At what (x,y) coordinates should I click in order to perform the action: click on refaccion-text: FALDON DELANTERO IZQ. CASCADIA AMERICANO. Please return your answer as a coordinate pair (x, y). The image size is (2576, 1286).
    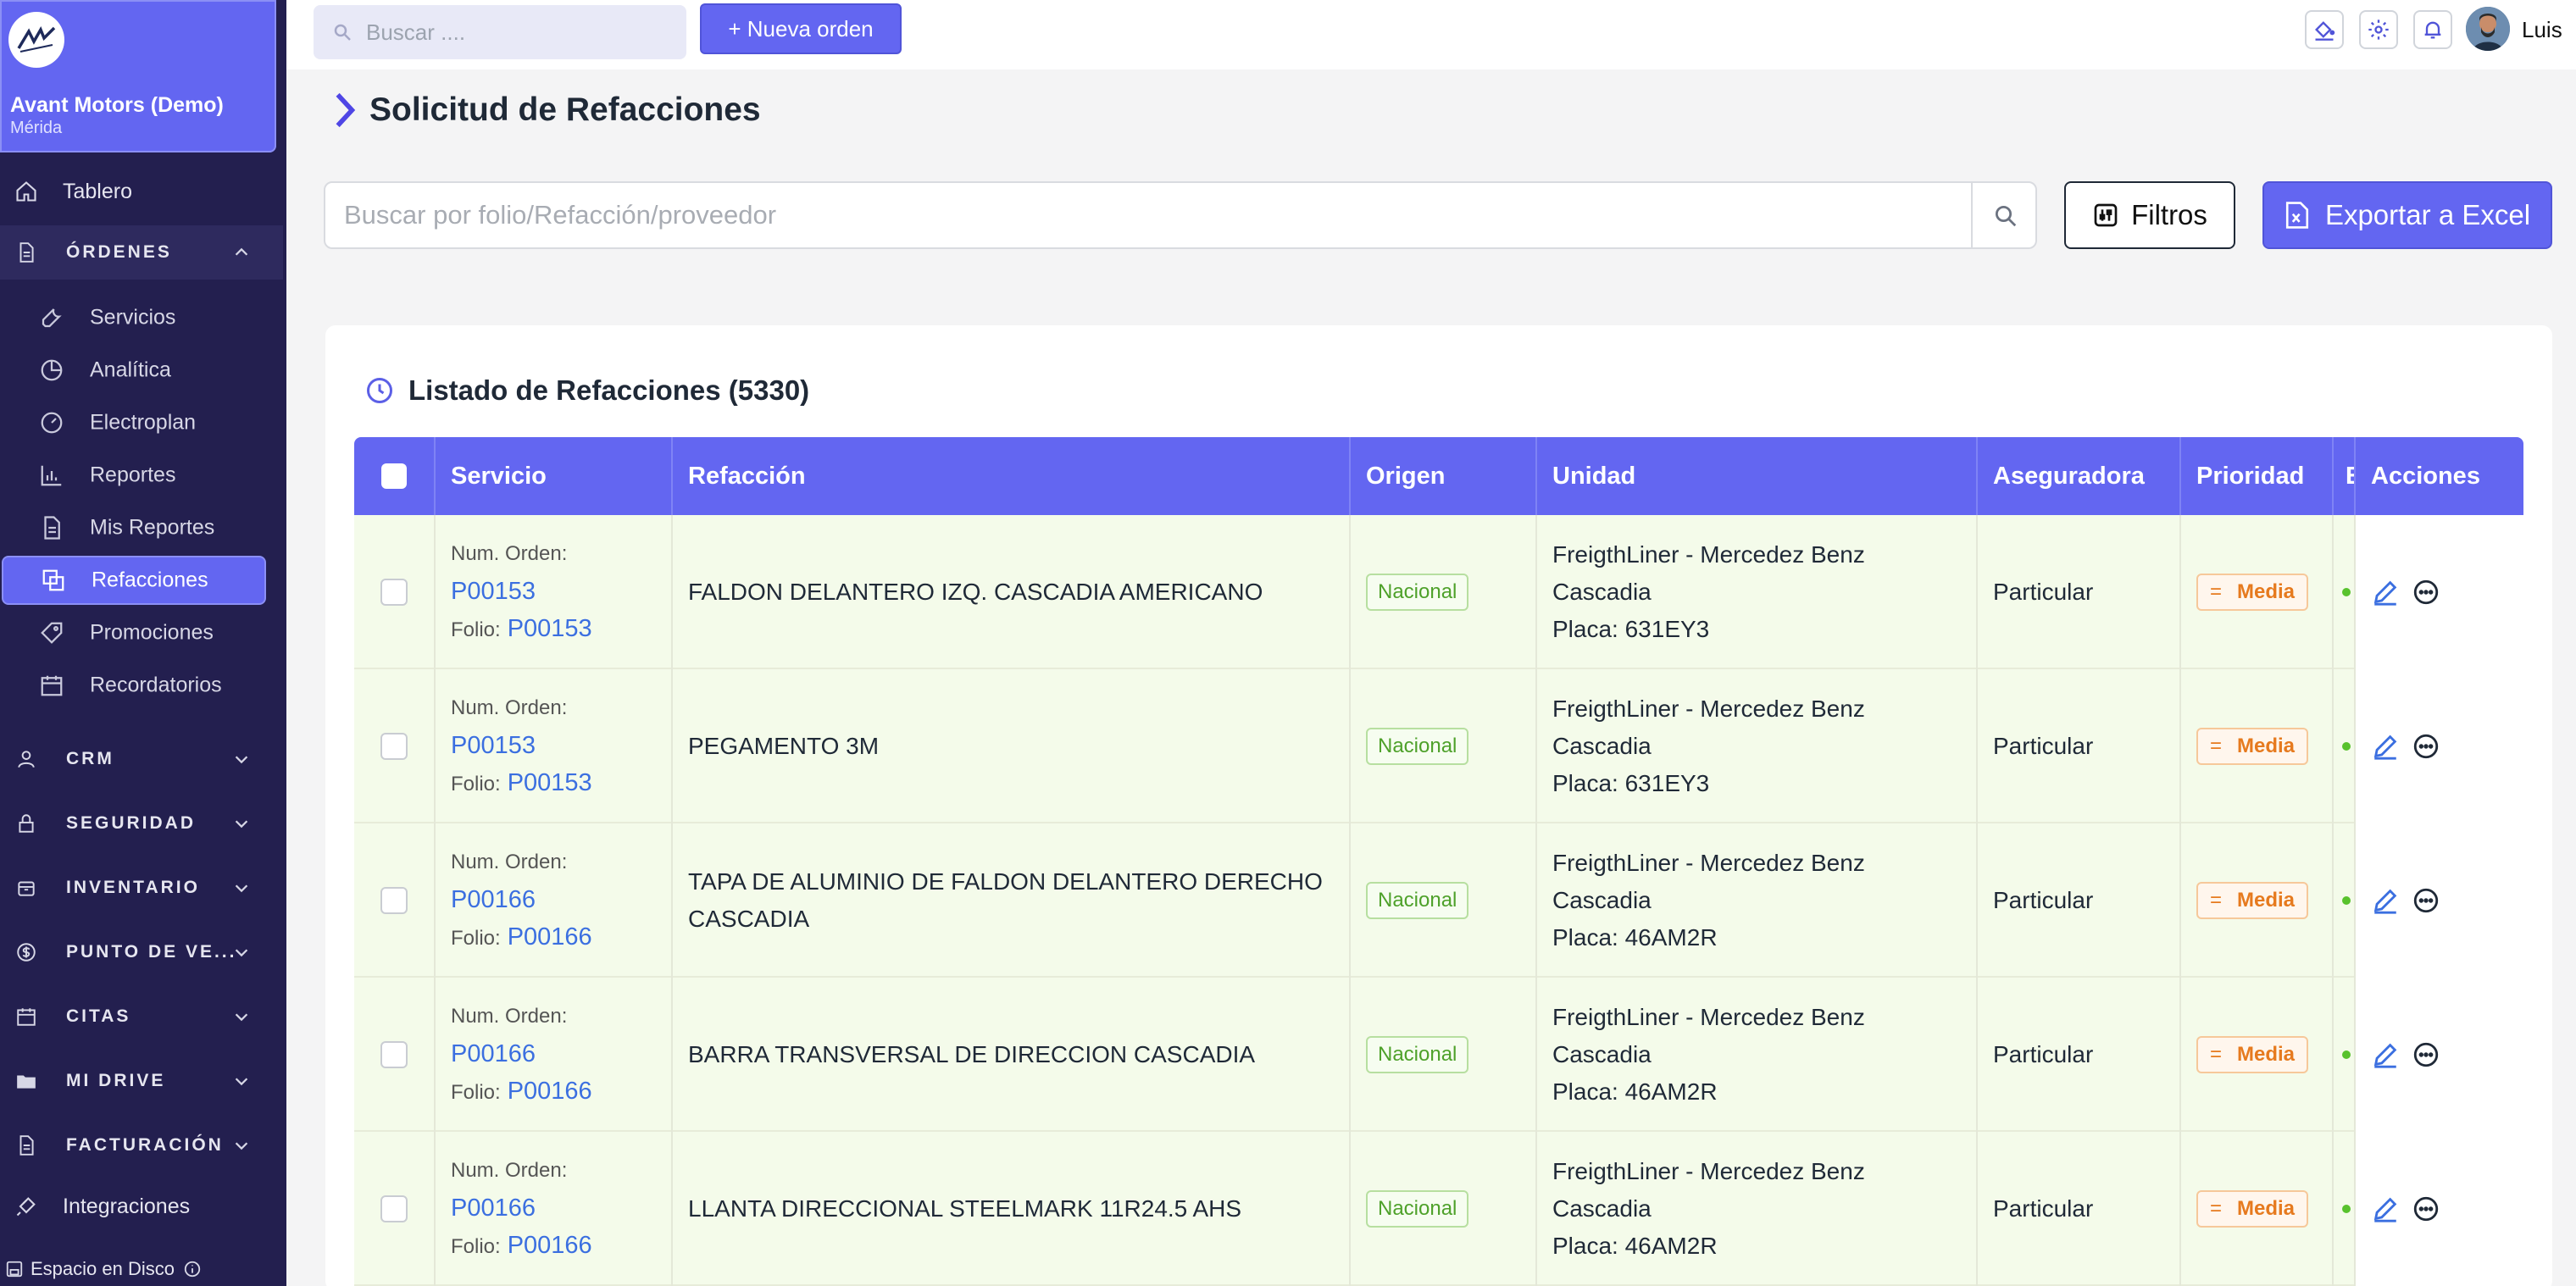
    Looking at the image, I should click on (975, 592).